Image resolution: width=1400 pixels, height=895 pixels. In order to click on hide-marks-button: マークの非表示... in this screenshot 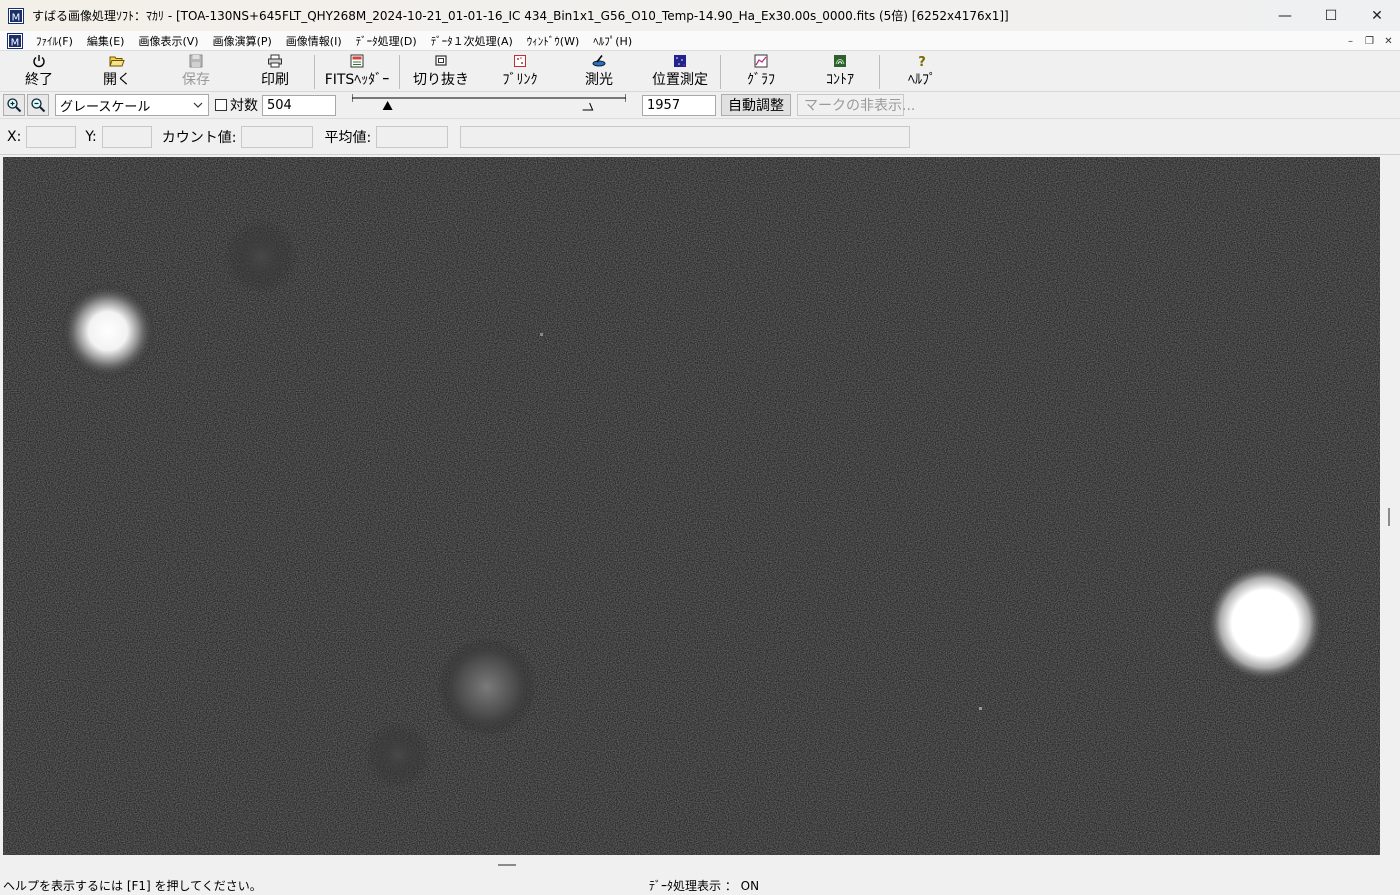, I will do `click(856, 105)`.